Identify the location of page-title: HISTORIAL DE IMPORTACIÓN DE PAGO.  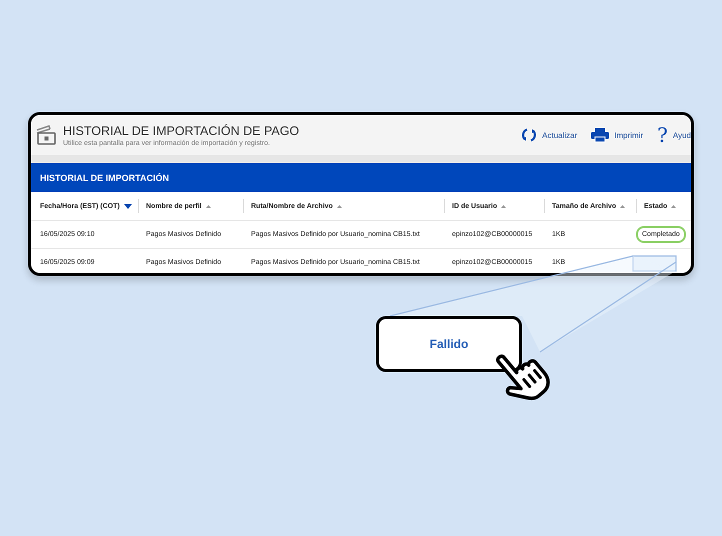
(181, 131).